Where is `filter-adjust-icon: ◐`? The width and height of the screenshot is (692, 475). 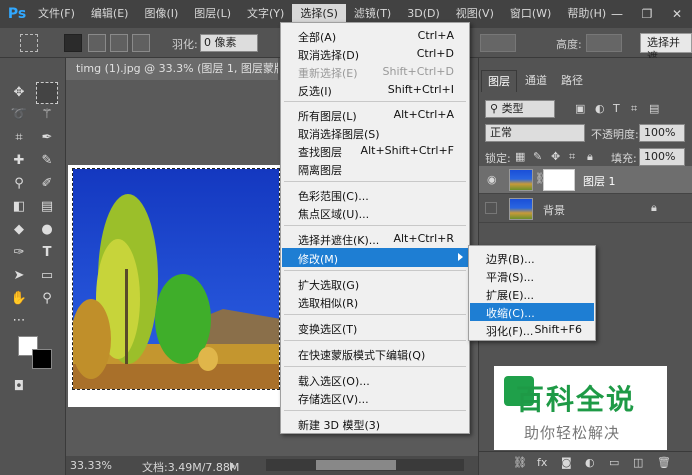 filter-adjust-icon: ◐ is located at coordinates (600, 108).